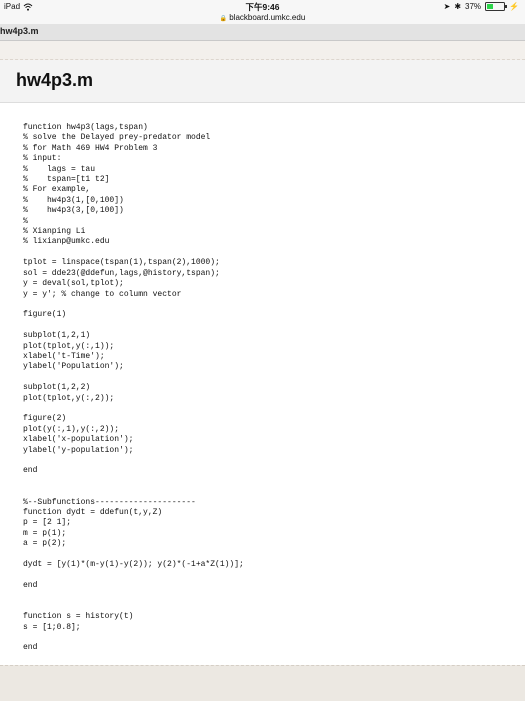 This screenshot has height=701, width=525. Describe the element at coordinates (262, 32) in the screenshot. I see `tab-strip: hw4p3.m` at that location.